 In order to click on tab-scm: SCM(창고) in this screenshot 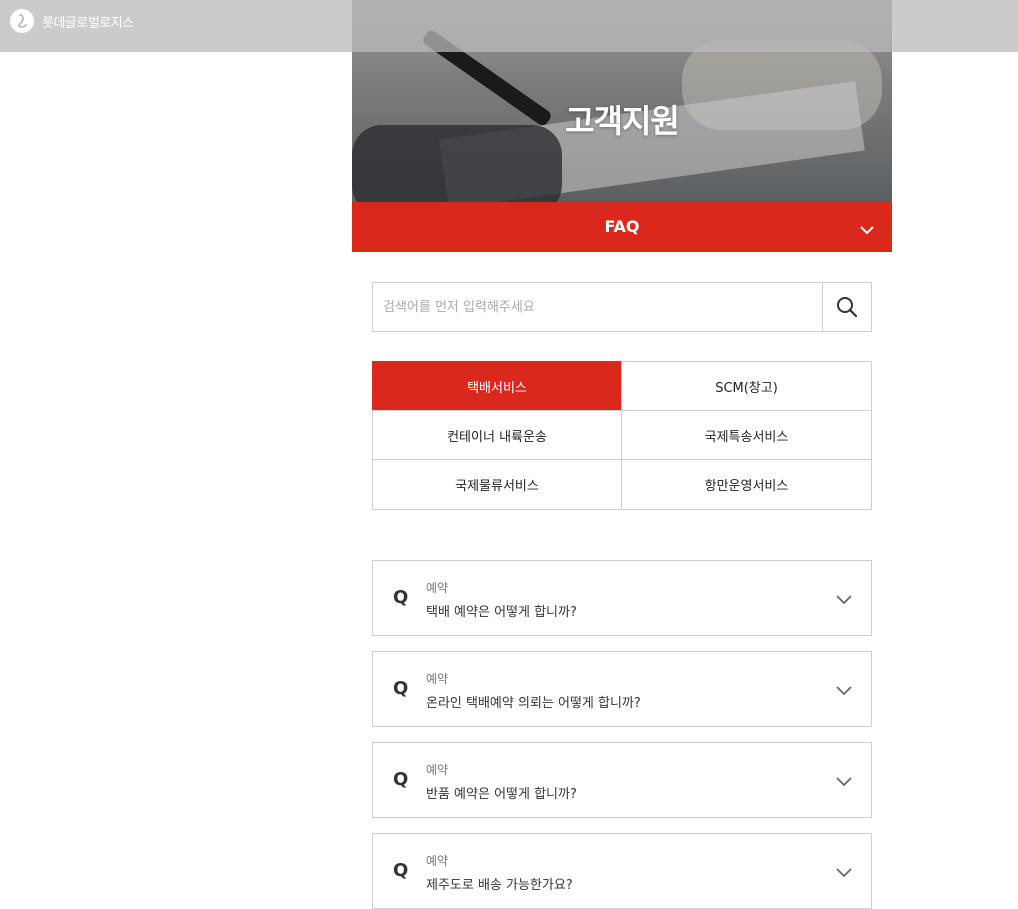, I will do `click(746, 386)`.